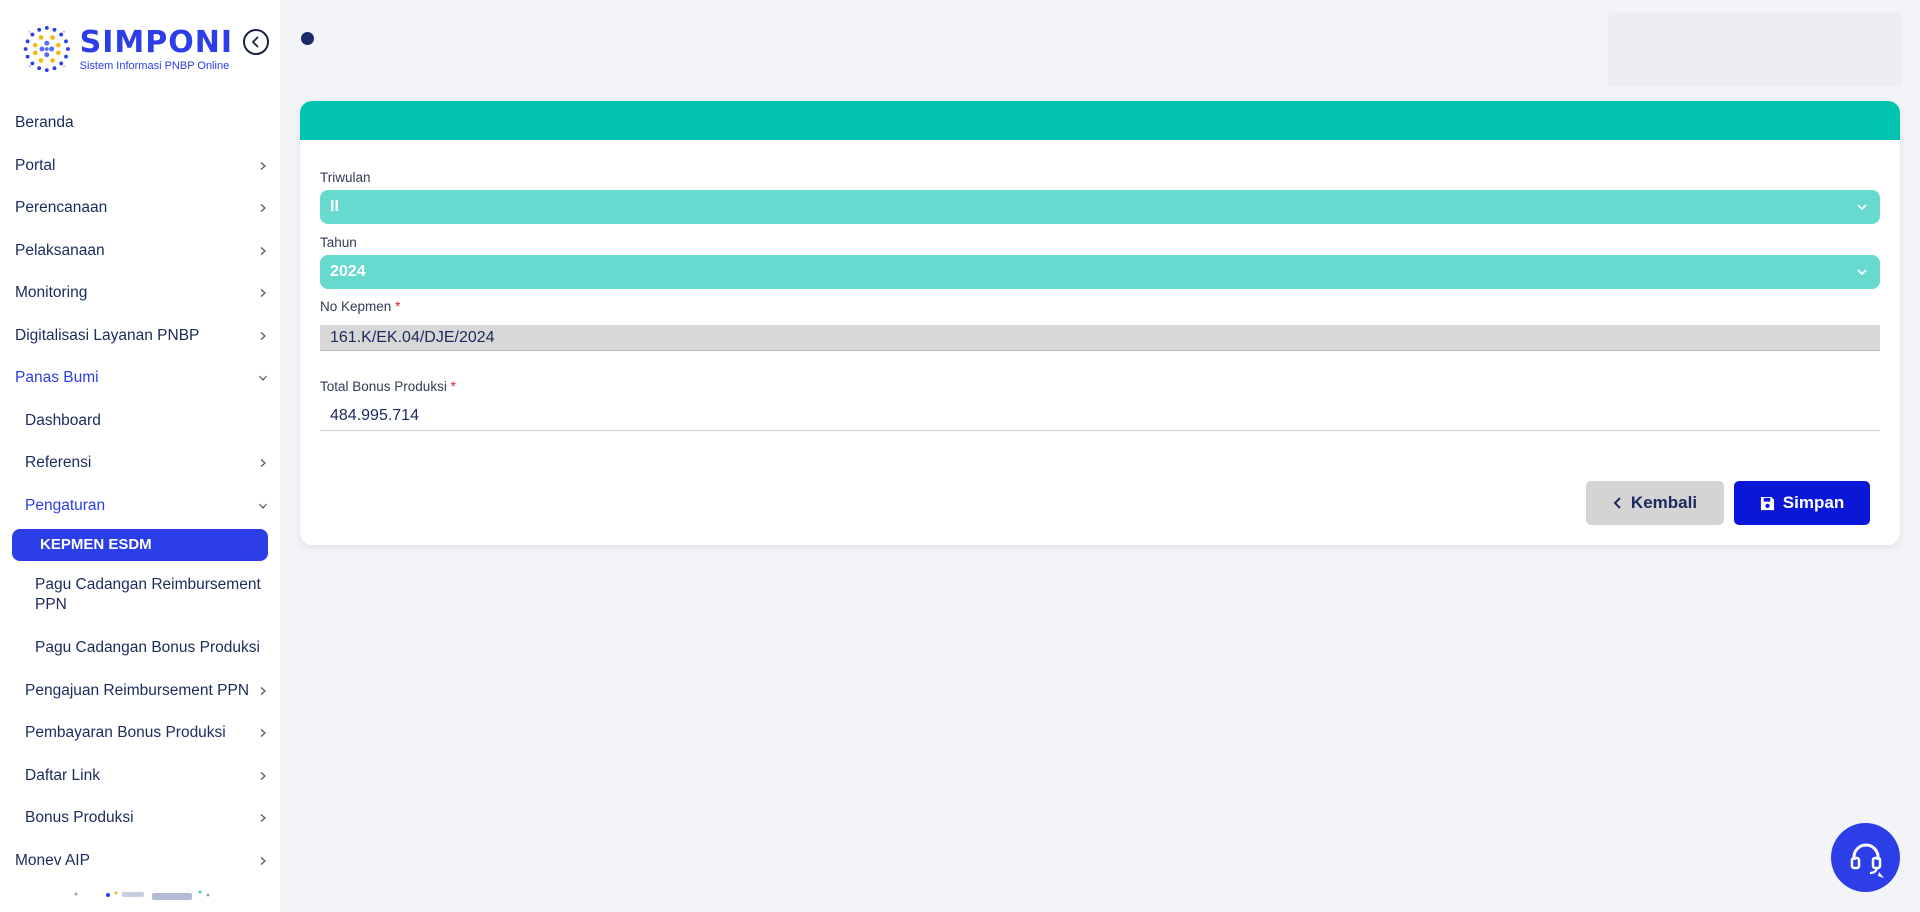 This screenshot has height=912, width=1920. What do you see at coordinates (148, 594) in the screenshot?
I see `sidebar-item-label: Pagu Cadangan Reimbursement PPN` at bounding box center [148, 594].